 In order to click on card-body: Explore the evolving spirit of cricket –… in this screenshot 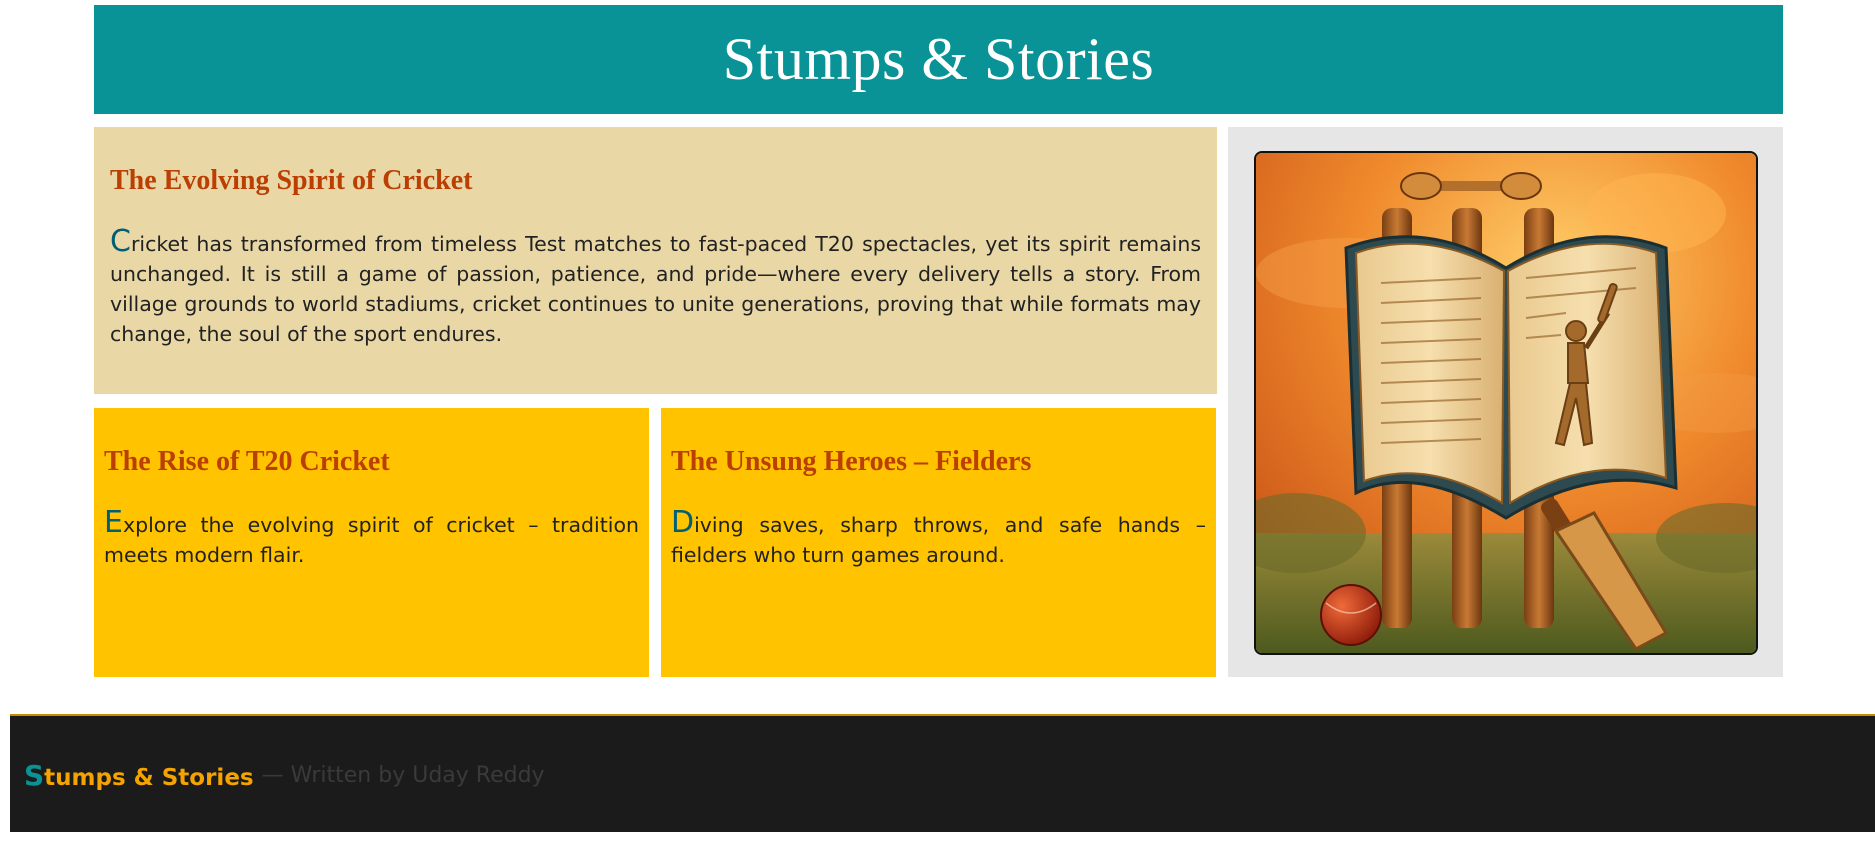, I will do `click(371, 539)`.